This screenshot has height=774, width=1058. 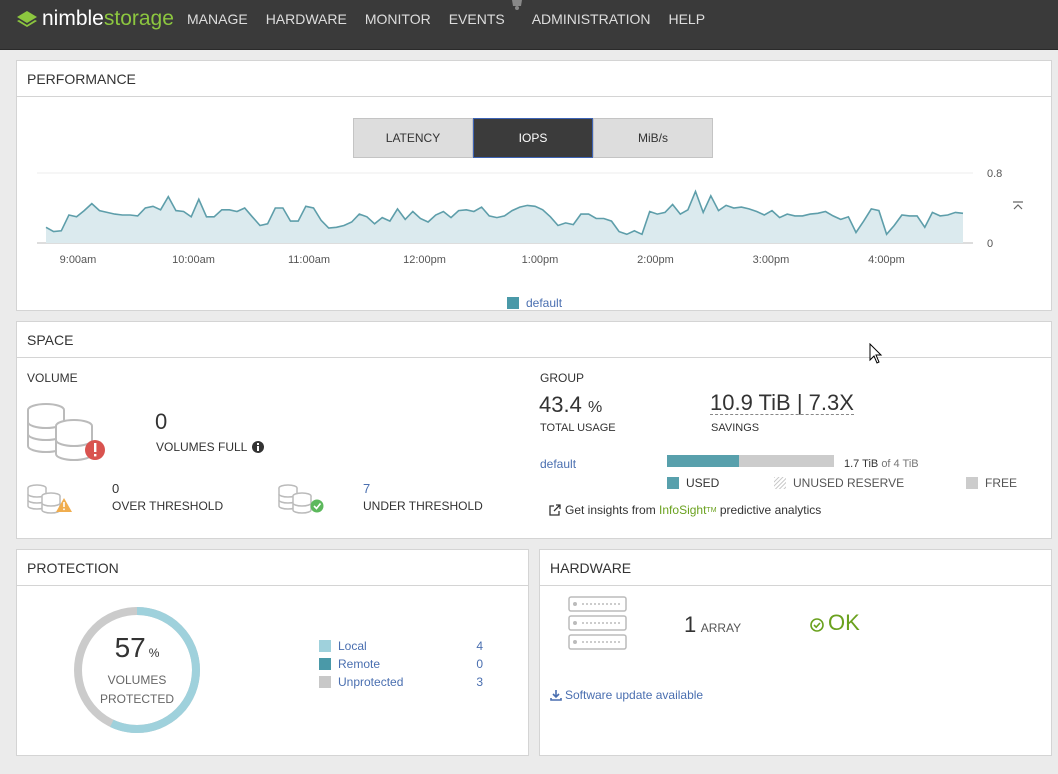 What do you see at coordinates (817, 624) in the screenshot?
I see `ok-check-icon` at bounding box center [817, 624].